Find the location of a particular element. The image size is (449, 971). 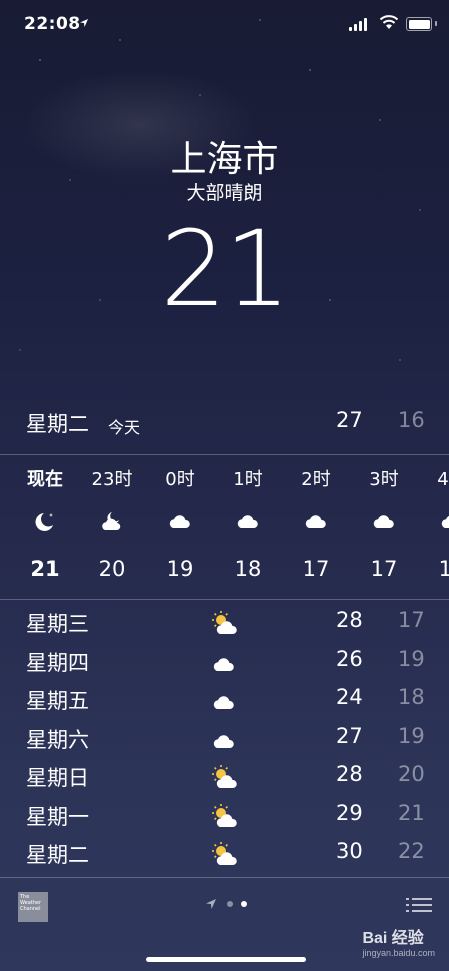

daily-row: 星期一 29 21 is located at coordinates (224, 816).